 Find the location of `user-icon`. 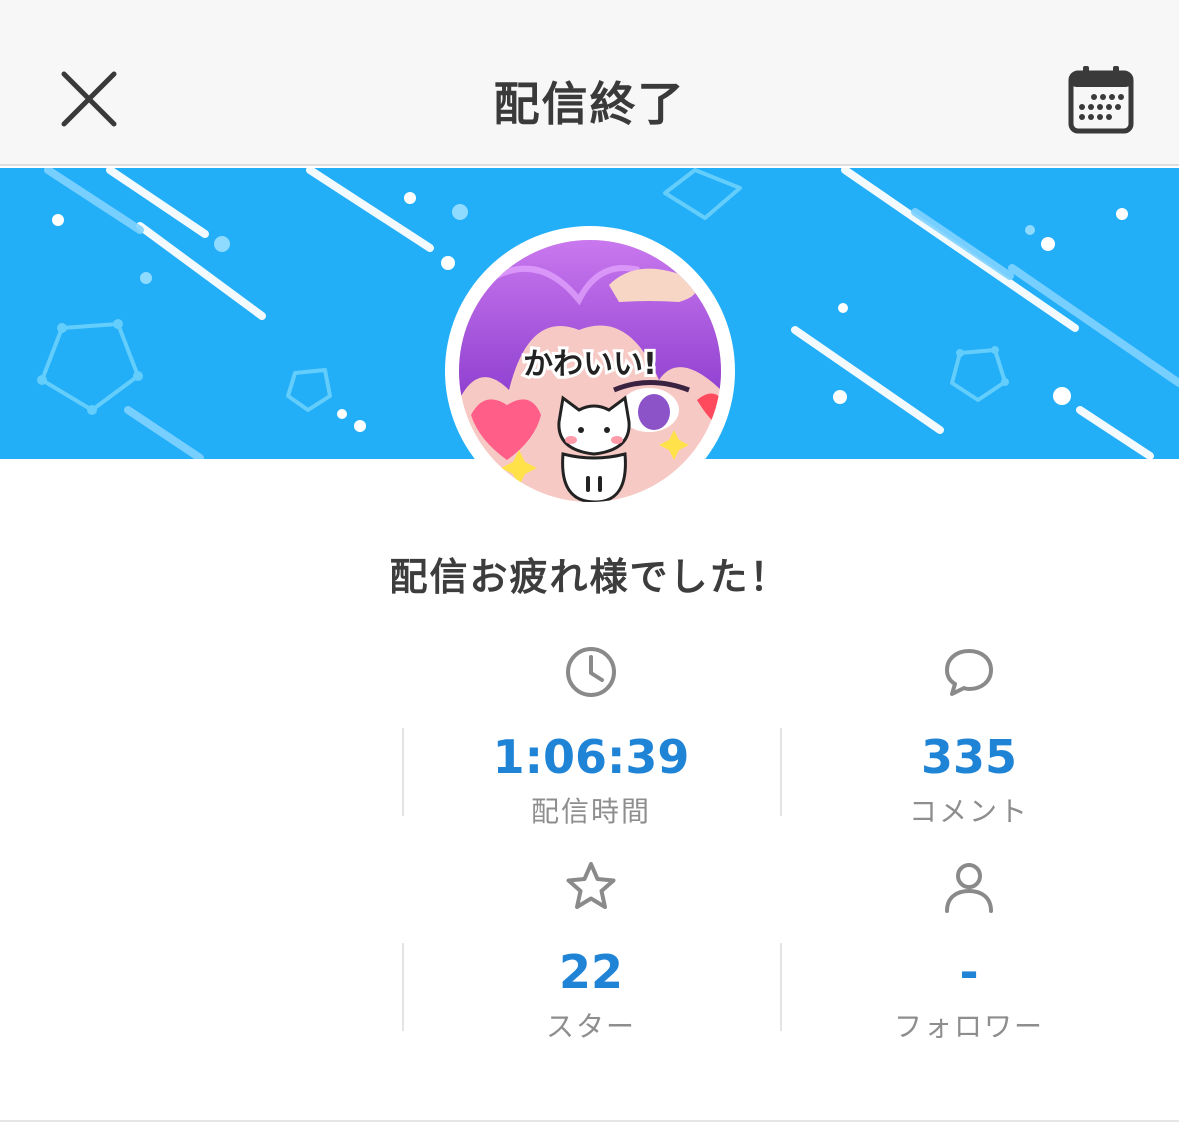

user-icon is located at coordinates (969, 888).